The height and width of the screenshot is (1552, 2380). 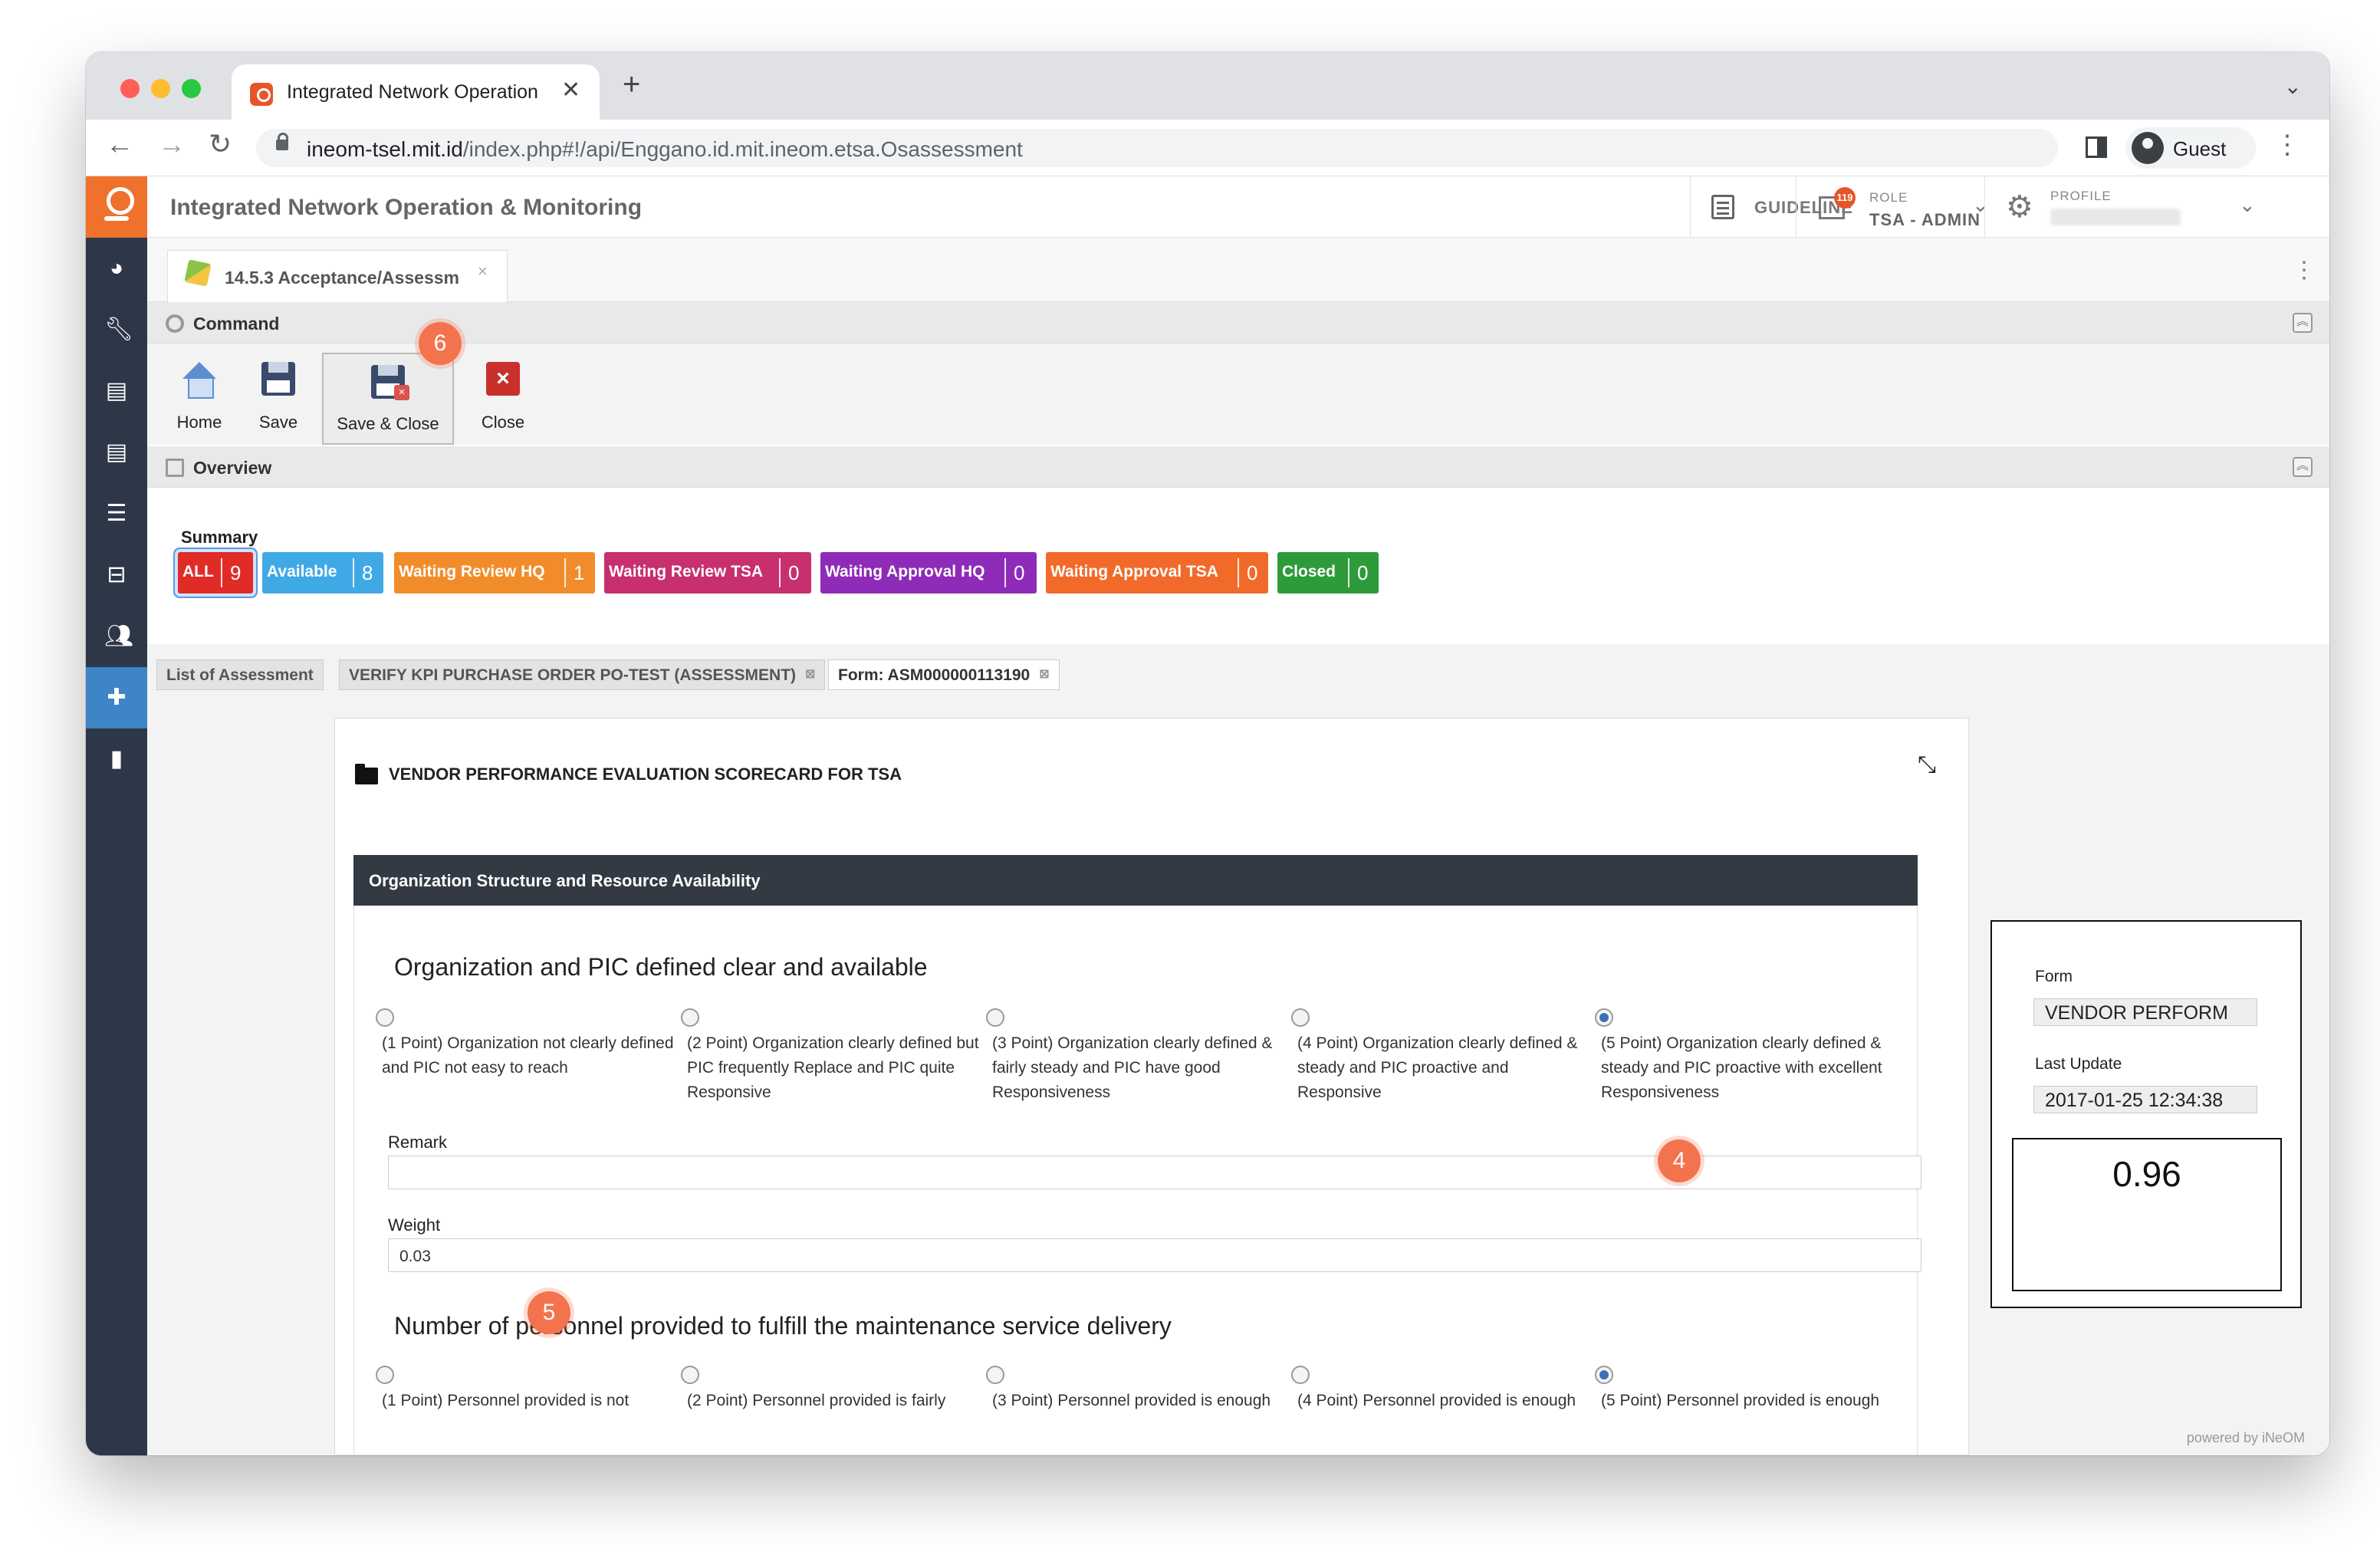 I want to click on save-button: Save, so click(x=278, y=398).